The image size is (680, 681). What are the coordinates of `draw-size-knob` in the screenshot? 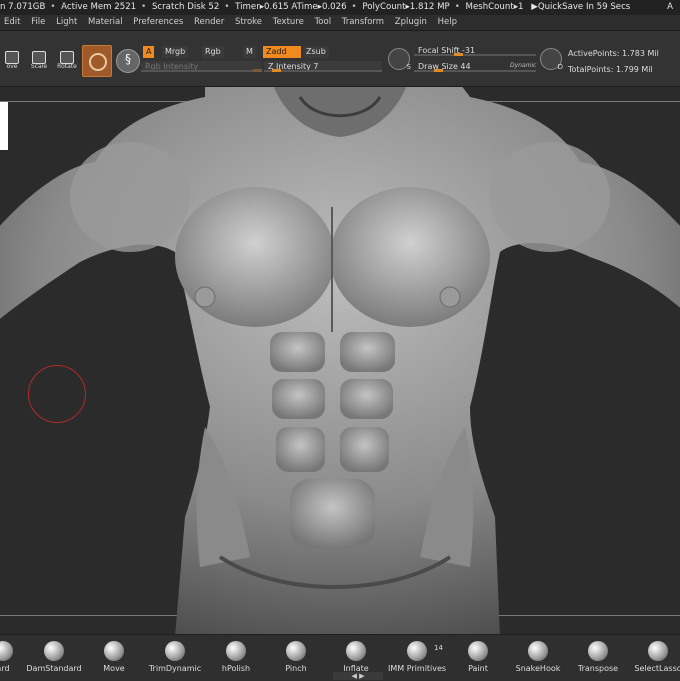 It's located at (438, 70).